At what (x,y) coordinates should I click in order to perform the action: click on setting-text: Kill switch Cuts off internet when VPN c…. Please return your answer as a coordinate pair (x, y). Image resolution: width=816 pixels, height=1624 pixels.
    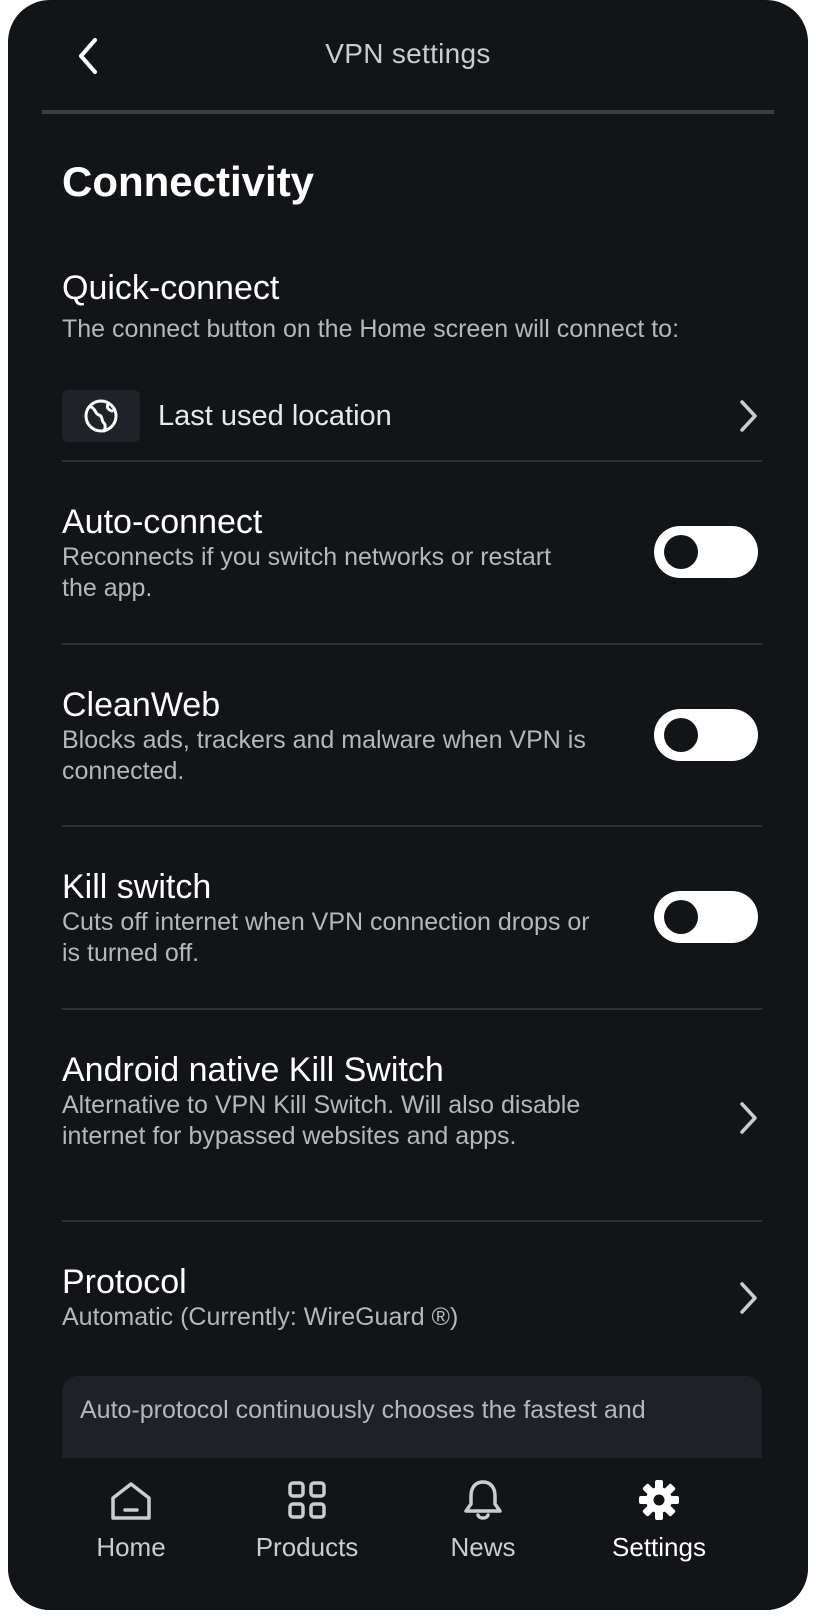
    Looking at the image, I should click on (327, 918).